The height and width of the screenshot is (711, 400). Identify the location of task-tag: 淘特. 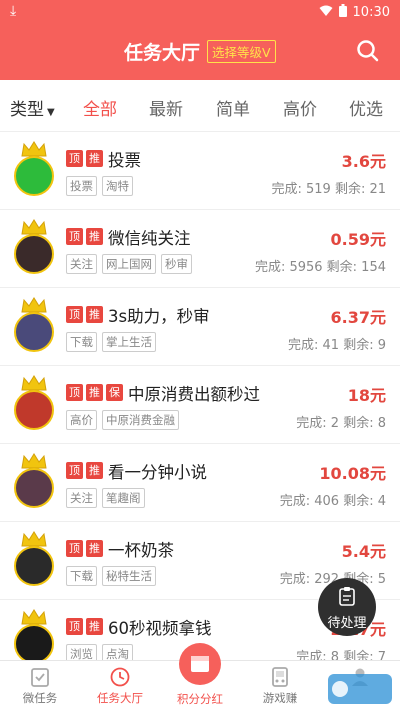
(117, 186).